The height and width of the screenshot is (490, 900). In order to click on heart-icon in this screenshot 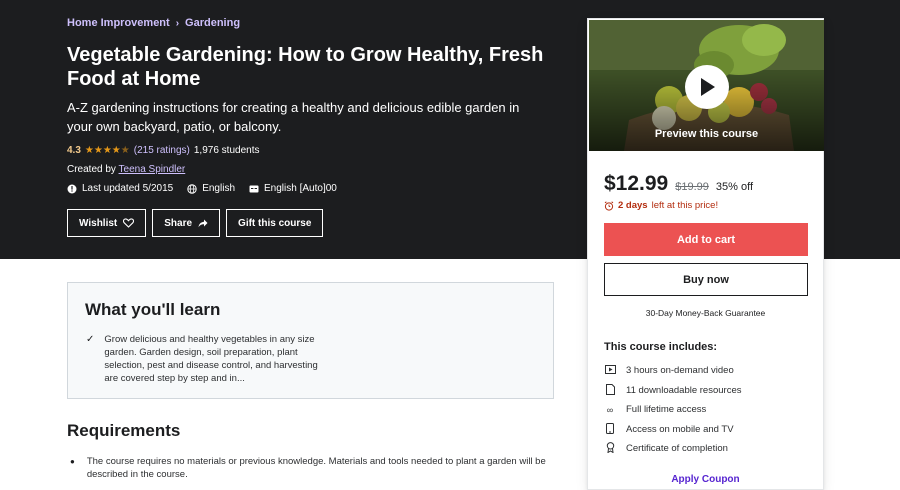, I will do `click(129, 223)`.